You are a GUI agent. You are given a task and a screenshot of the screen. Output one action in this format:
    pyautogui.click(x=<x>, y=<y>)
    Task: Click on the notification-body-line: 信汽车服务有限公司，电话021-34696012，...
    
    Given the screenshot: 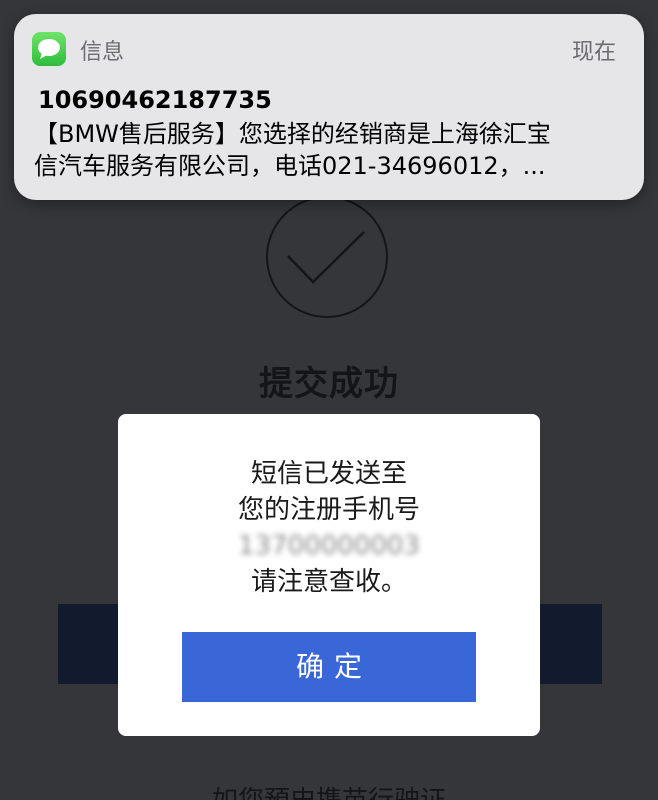 What is the action you would take?
    pyautogui.click(x=290, y=166)
    